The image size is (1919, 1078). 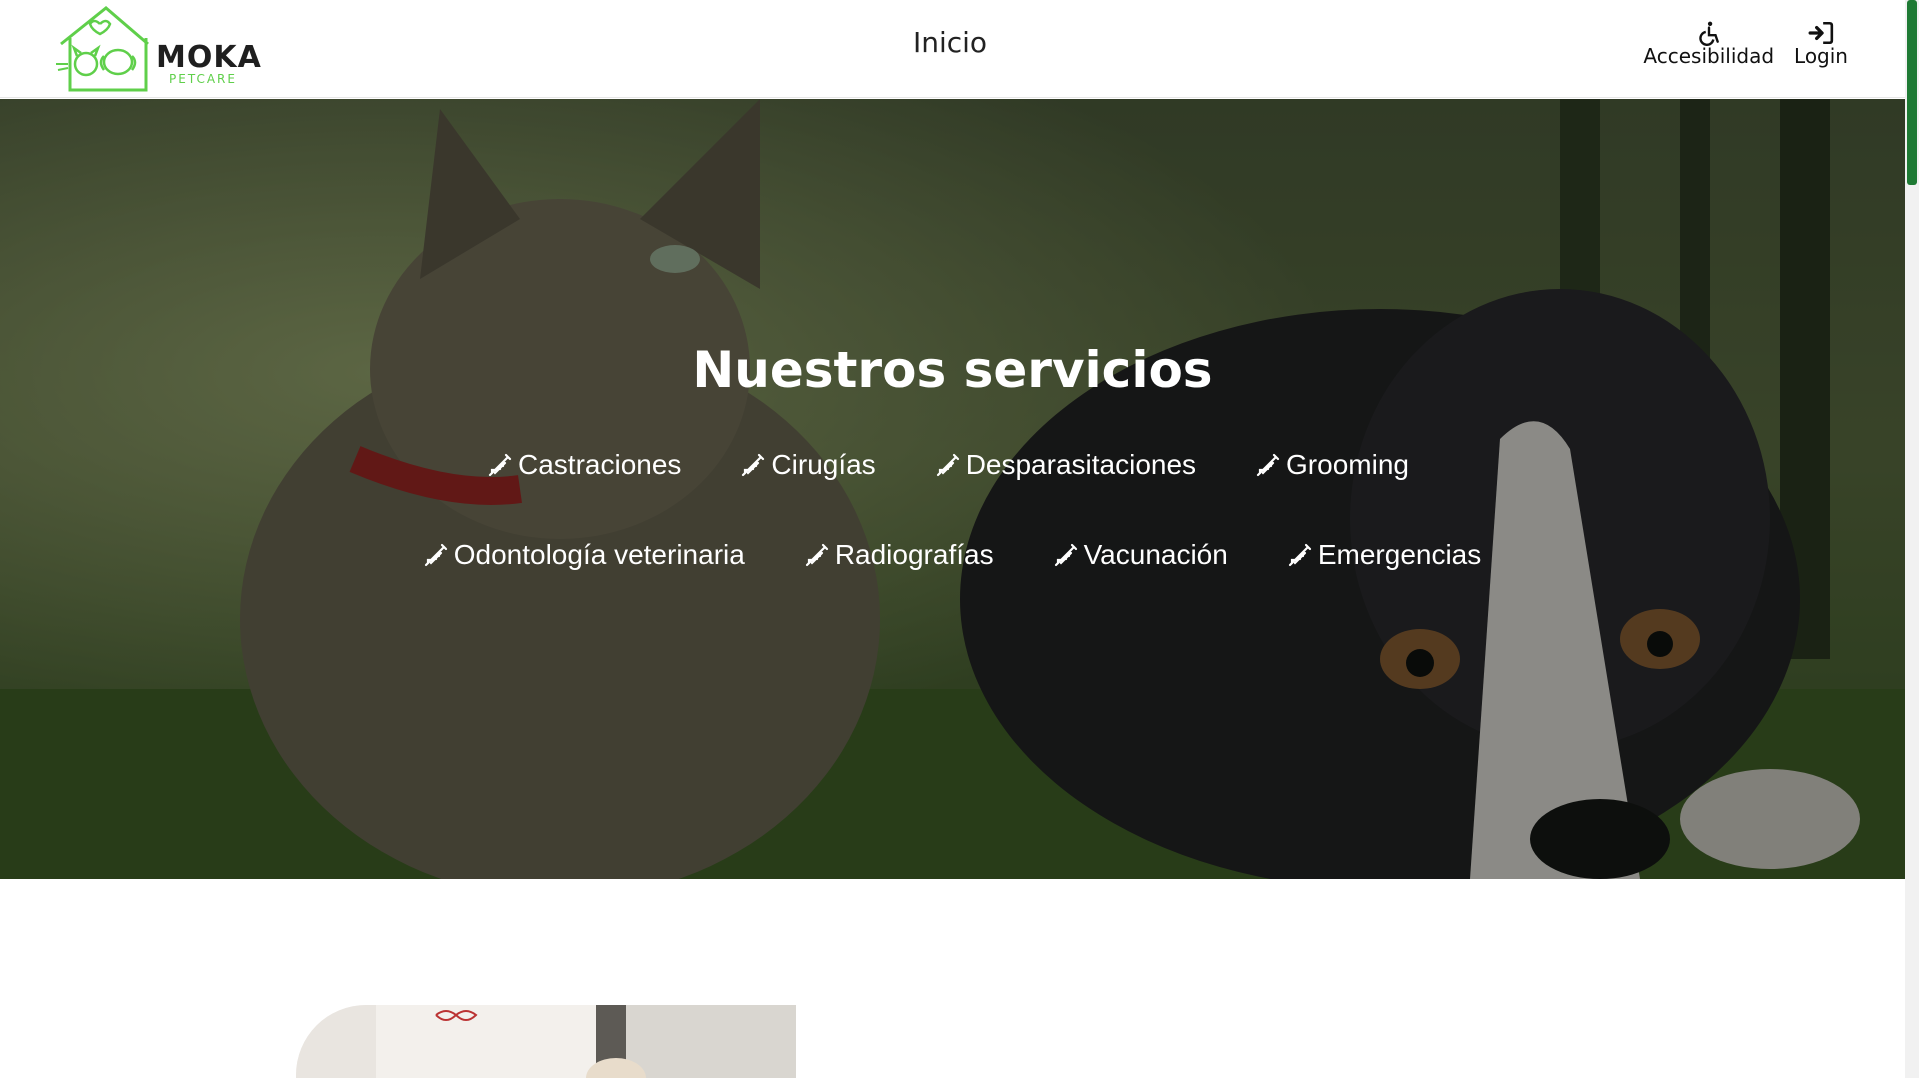 I want to click on hero-title: Nuestros servicios, so click(x=952, y=370).